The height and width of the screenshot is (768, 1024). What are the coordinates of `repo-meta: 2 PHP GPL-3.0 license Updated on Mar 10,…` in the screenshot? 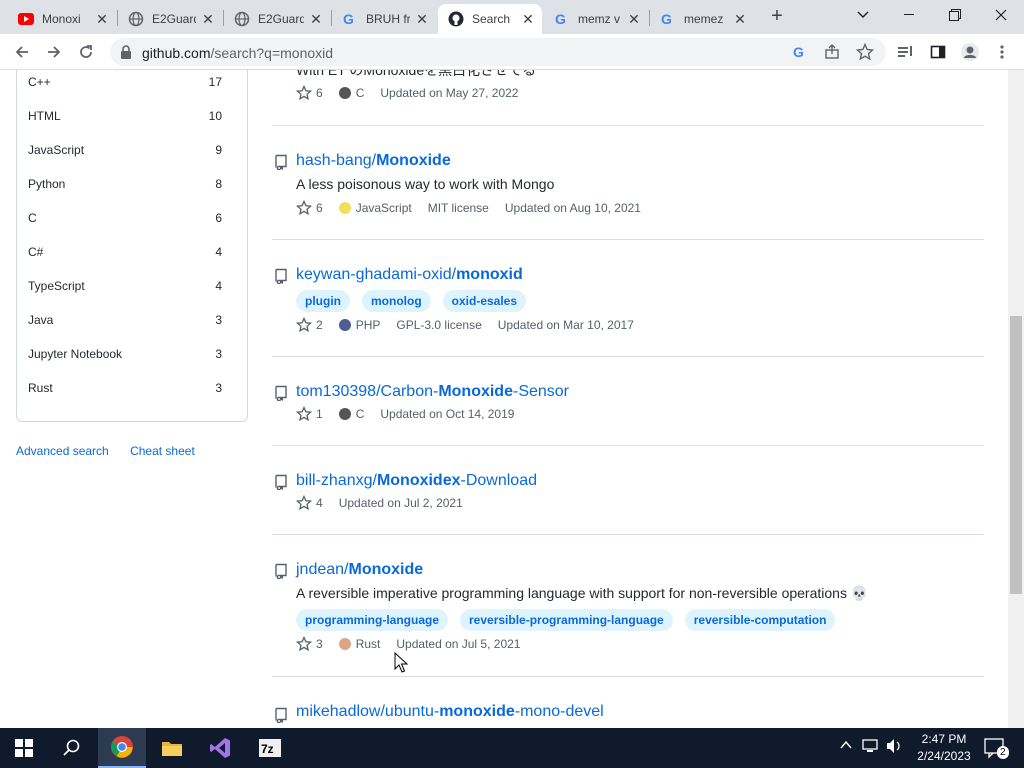 It's located at (465, 325).